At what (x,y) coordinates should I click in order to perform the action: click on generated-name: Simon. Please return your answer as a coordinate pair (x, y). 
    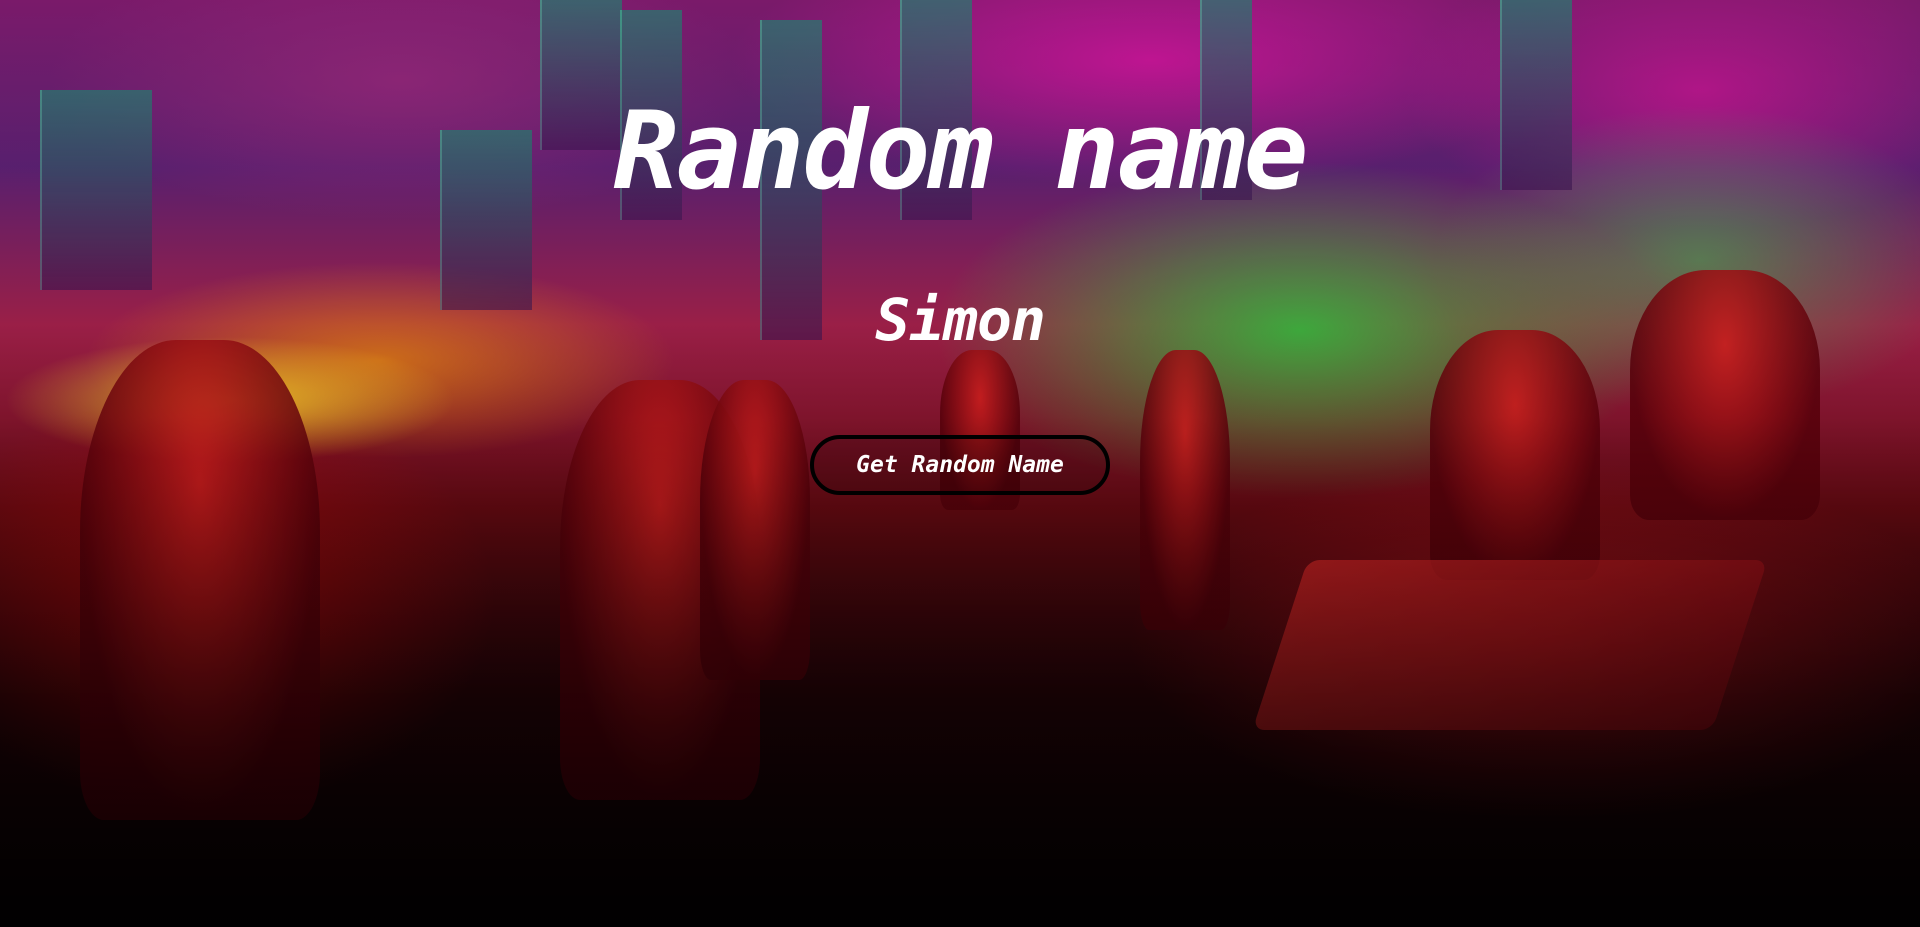
    Looking at the image, I should click on (960, 320).